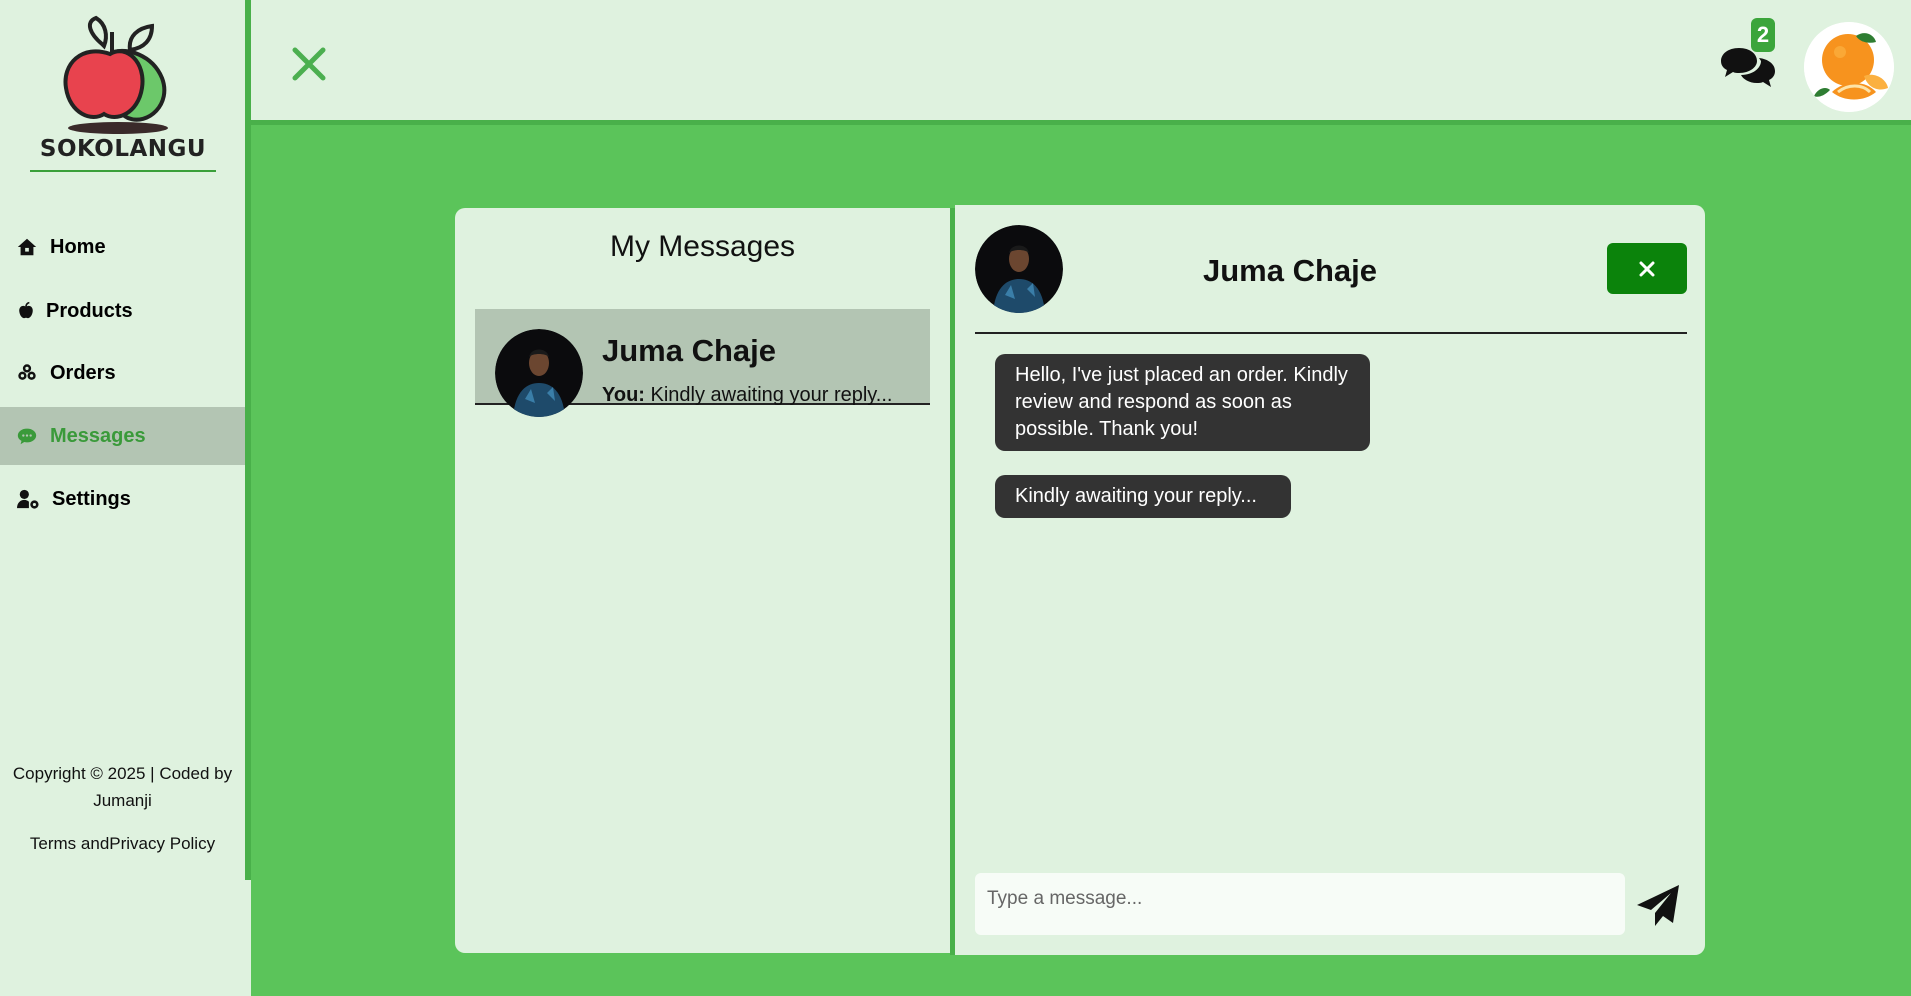  What do you see at coordinates (1658, 906) in the screenshot?
I see `send-icon` at bounding box center [1658, 906].